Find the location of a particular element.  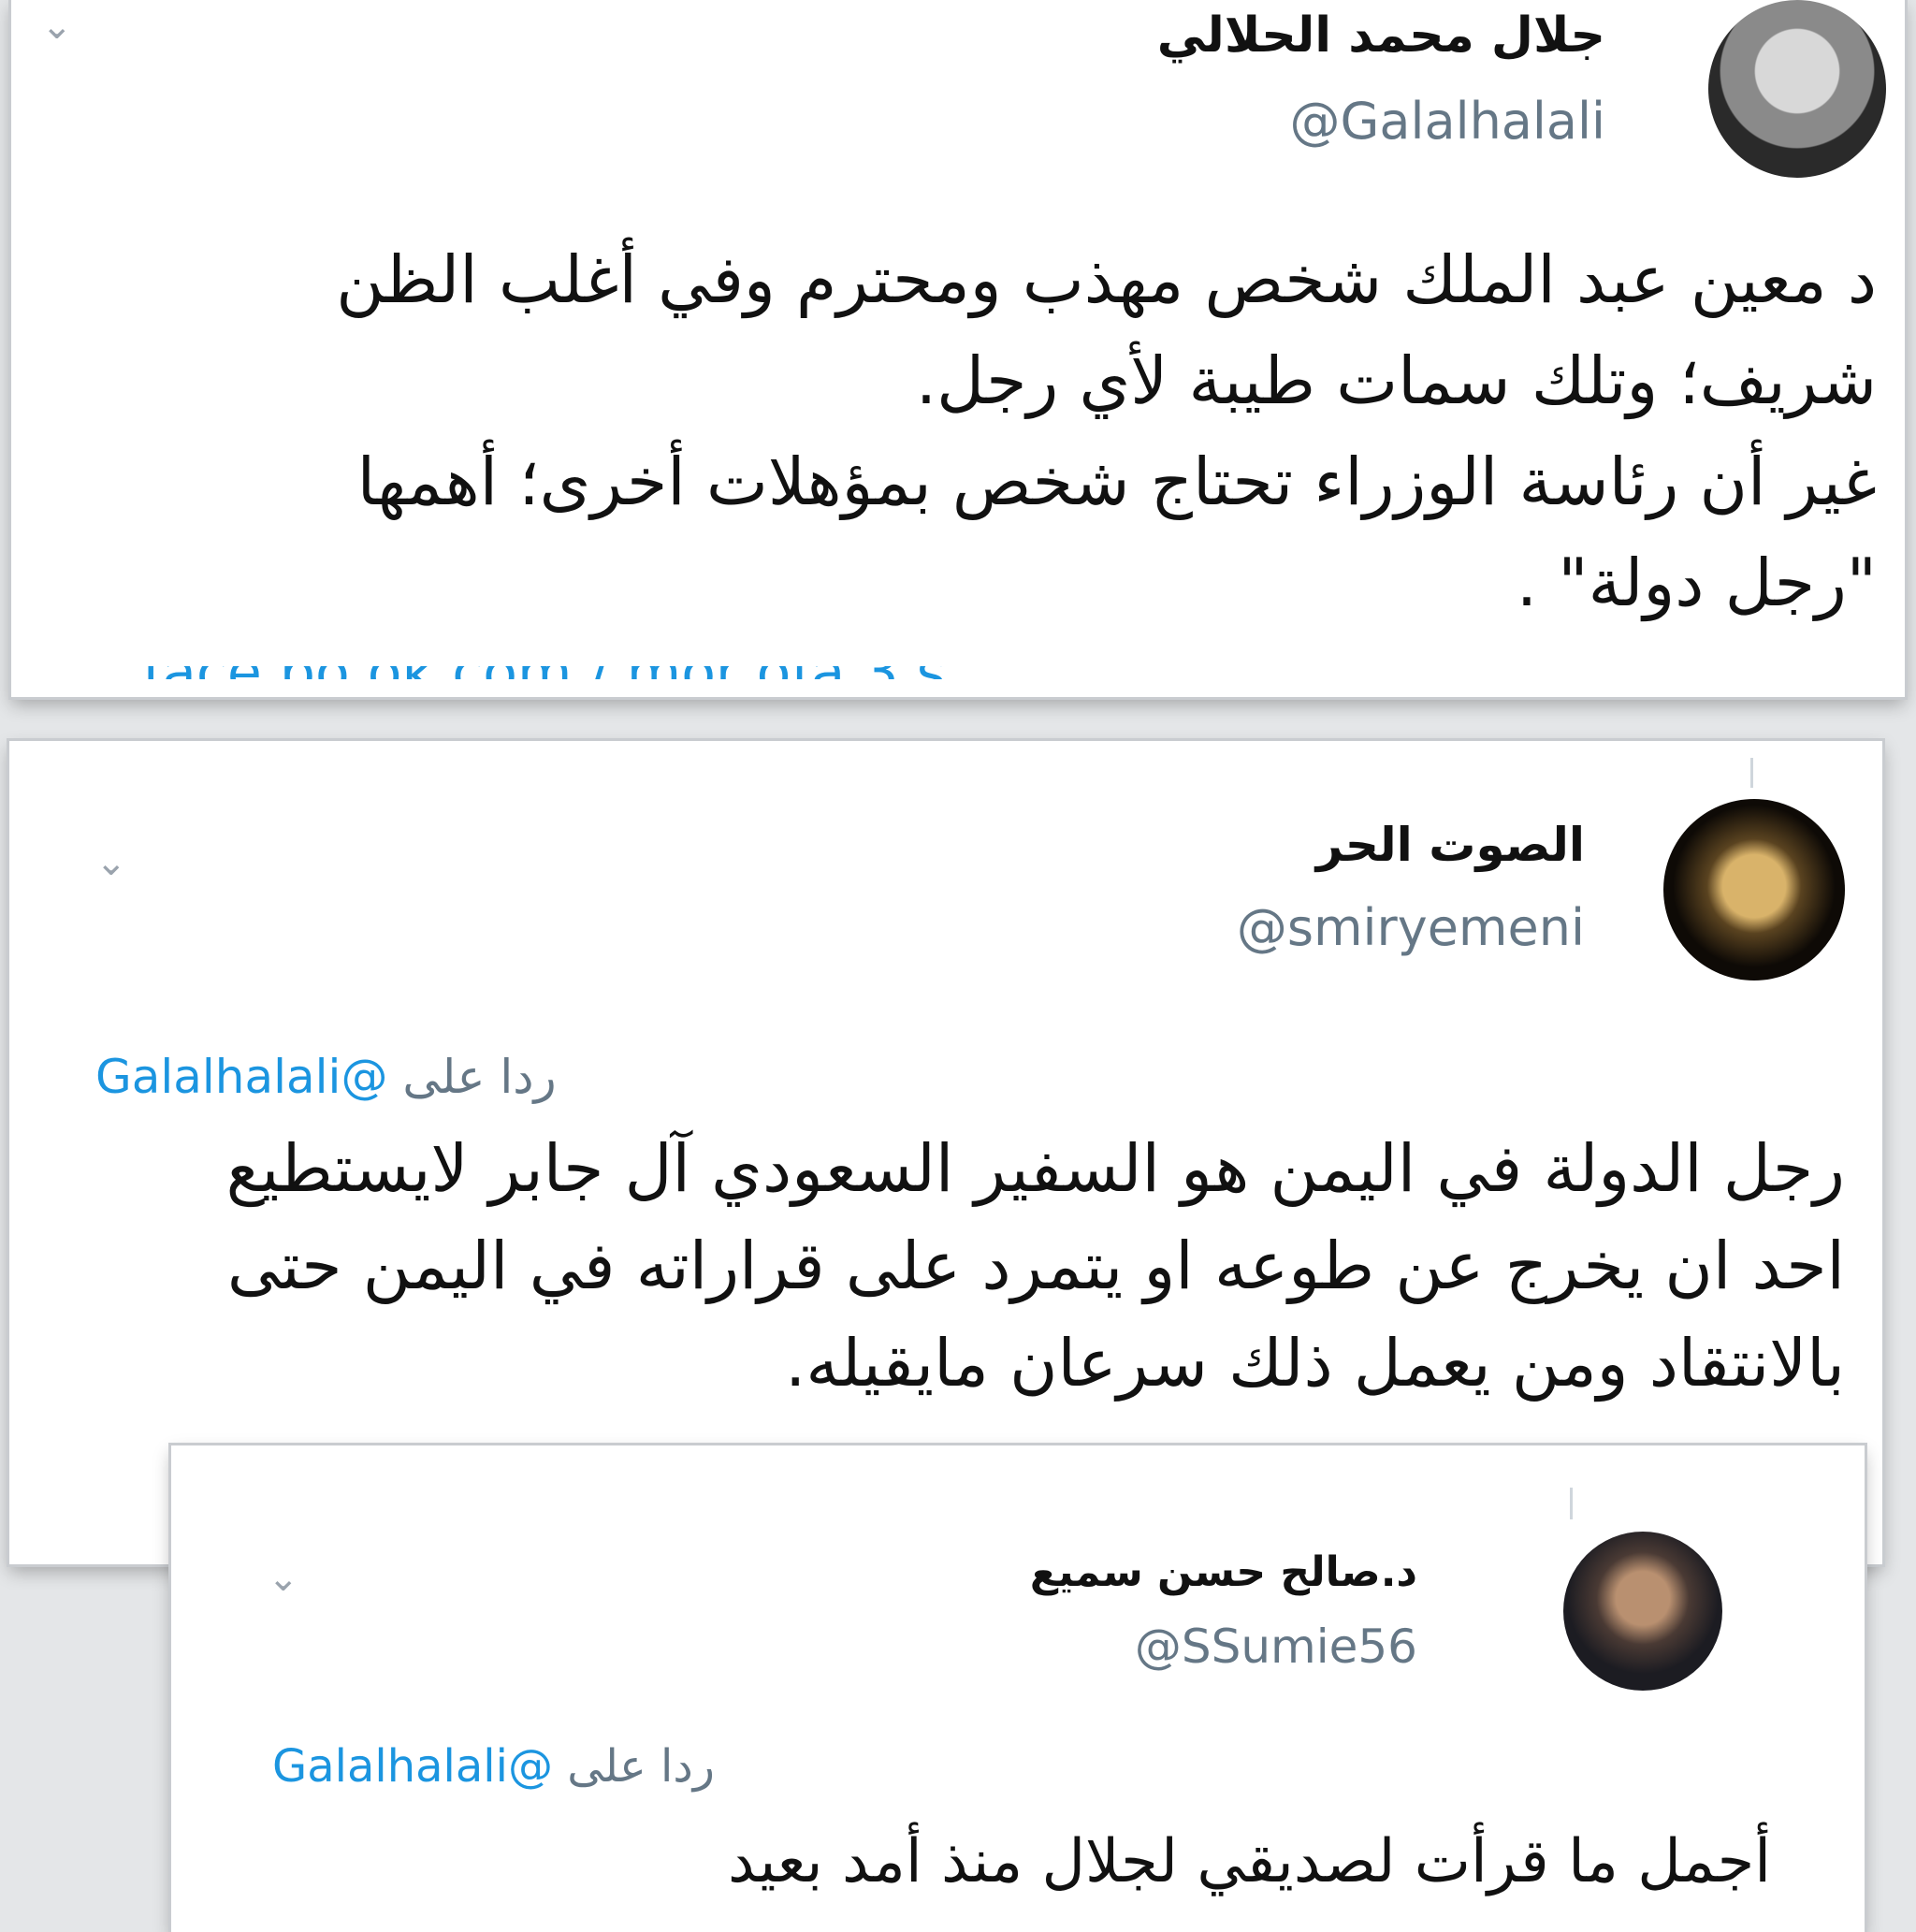

author-name: جلال محمد الحلالي is located at coordinates (1381, 36).